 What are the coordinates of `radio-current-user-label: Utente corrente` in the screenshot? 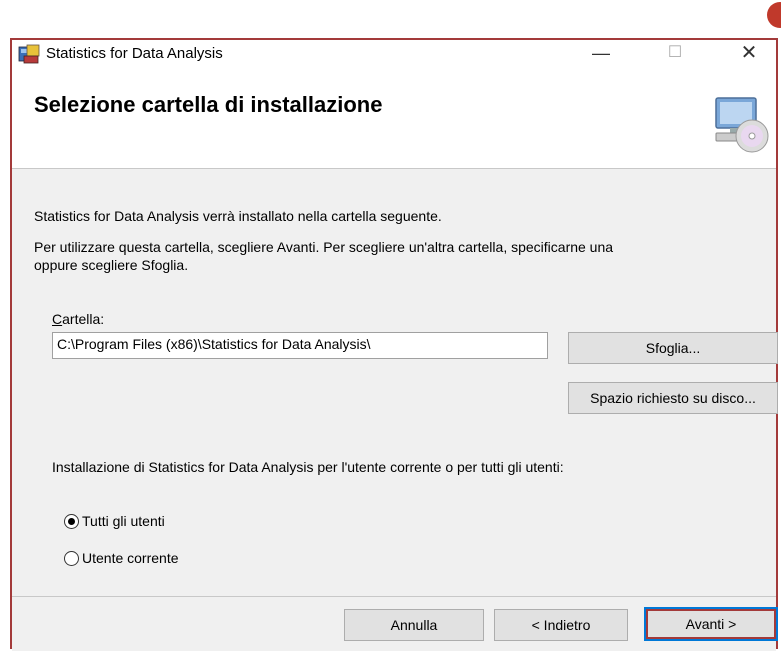 It's located at (130, 558).